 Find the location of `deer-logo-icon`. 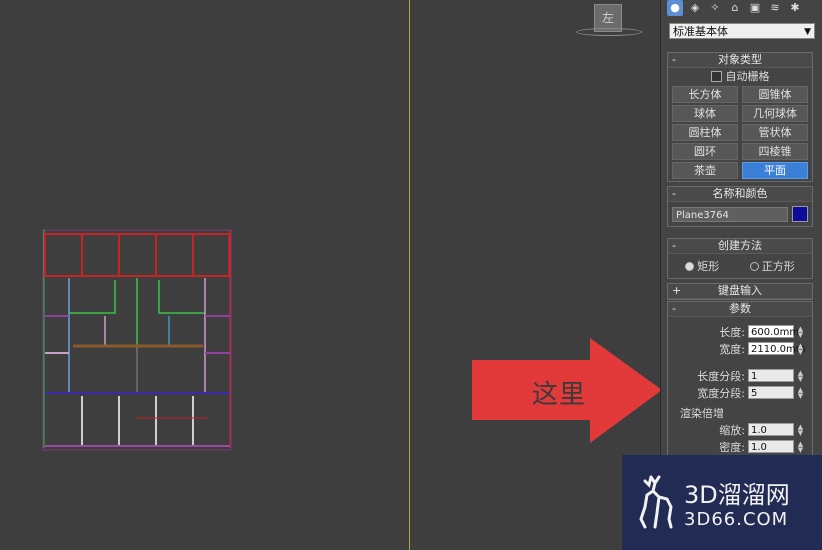

deer-logo-icon is located at coordinates (656, 502).